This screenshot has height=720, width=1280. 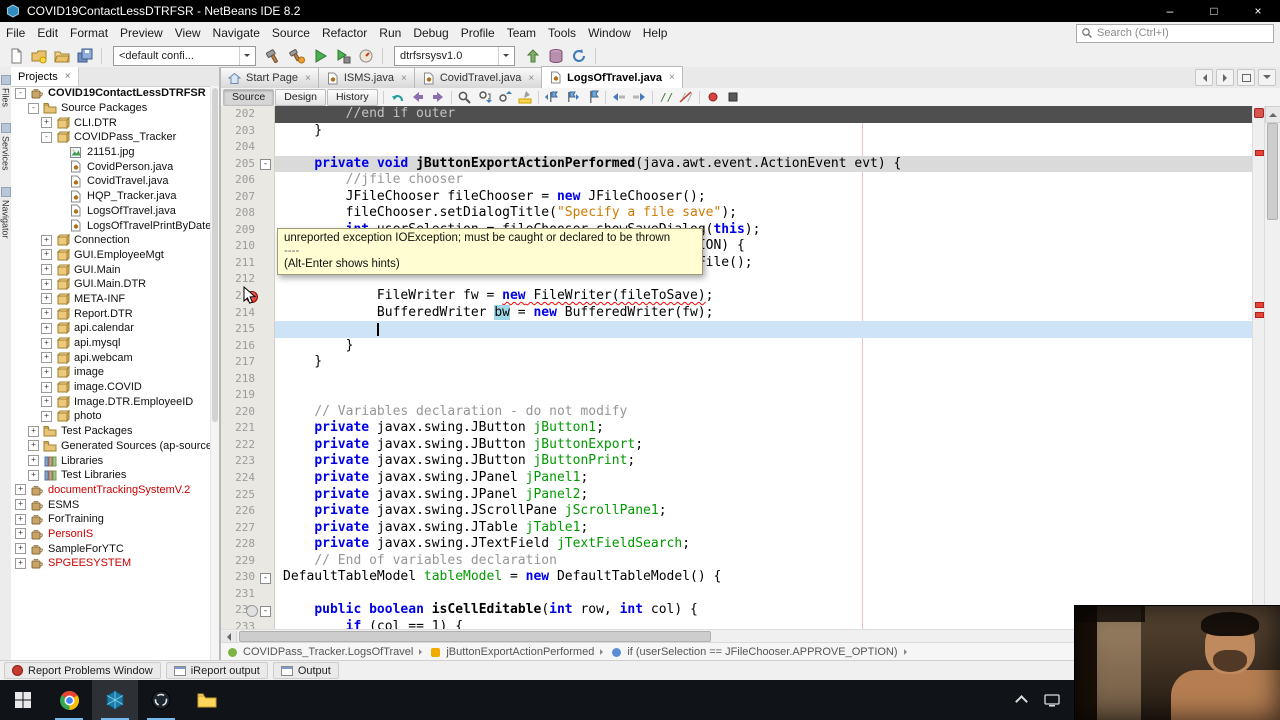 I want to click on tab-list-button, so click(x=1267, y=77).